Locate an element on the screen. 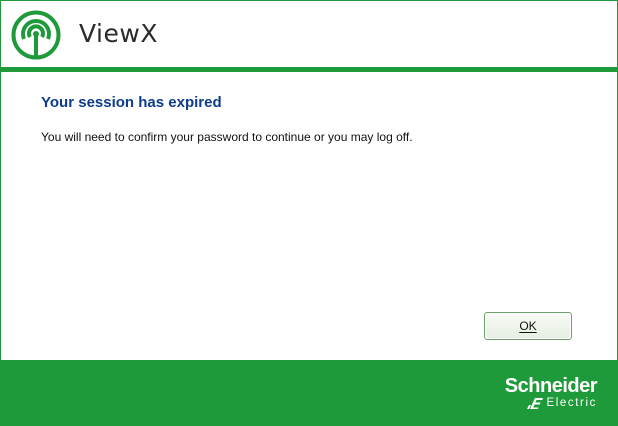 This screenshot has width=618, height=426. schneider-electric-logo: Schneider Electric is located at coordinates (544, 394).